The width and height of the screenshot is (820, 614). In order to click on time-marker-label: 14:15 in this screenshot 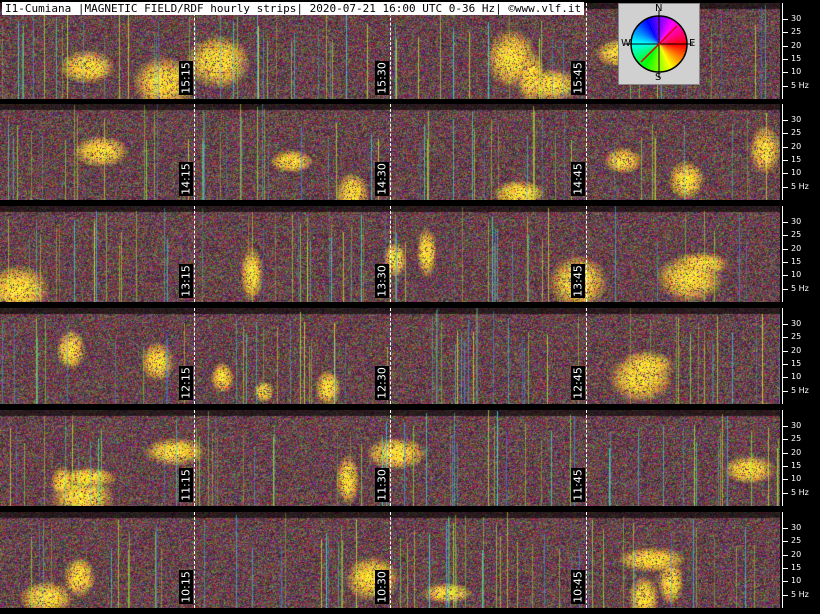, I will do `click(186, 179)`.